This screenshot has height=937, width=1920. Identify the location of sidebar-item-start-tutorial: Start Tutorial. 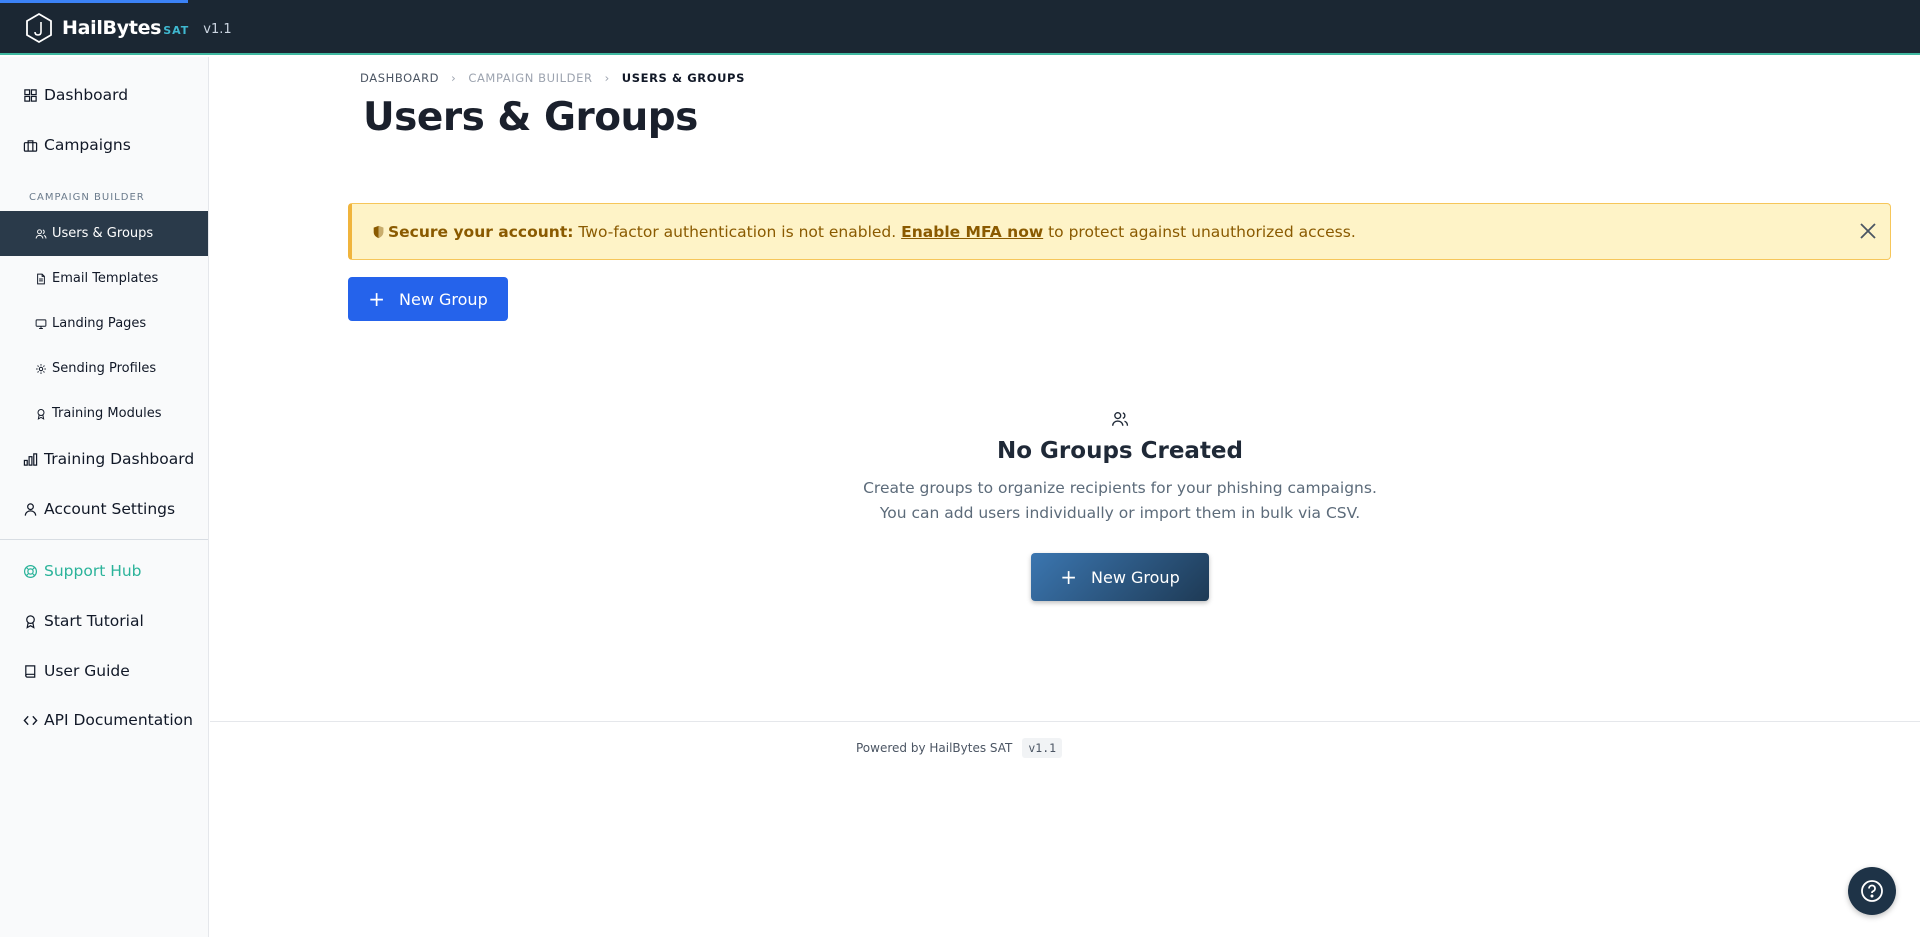
(104, 621).